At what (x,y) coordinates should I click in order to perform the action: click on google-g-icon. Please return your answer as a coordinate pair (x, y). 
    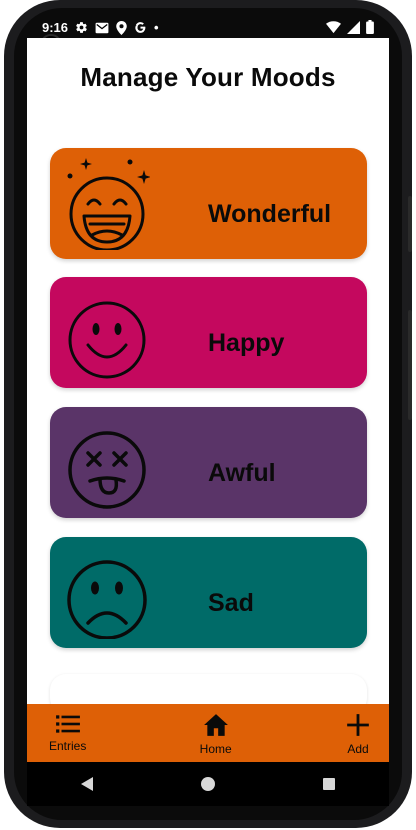
    Looking at the image, I should click on (140, 27).